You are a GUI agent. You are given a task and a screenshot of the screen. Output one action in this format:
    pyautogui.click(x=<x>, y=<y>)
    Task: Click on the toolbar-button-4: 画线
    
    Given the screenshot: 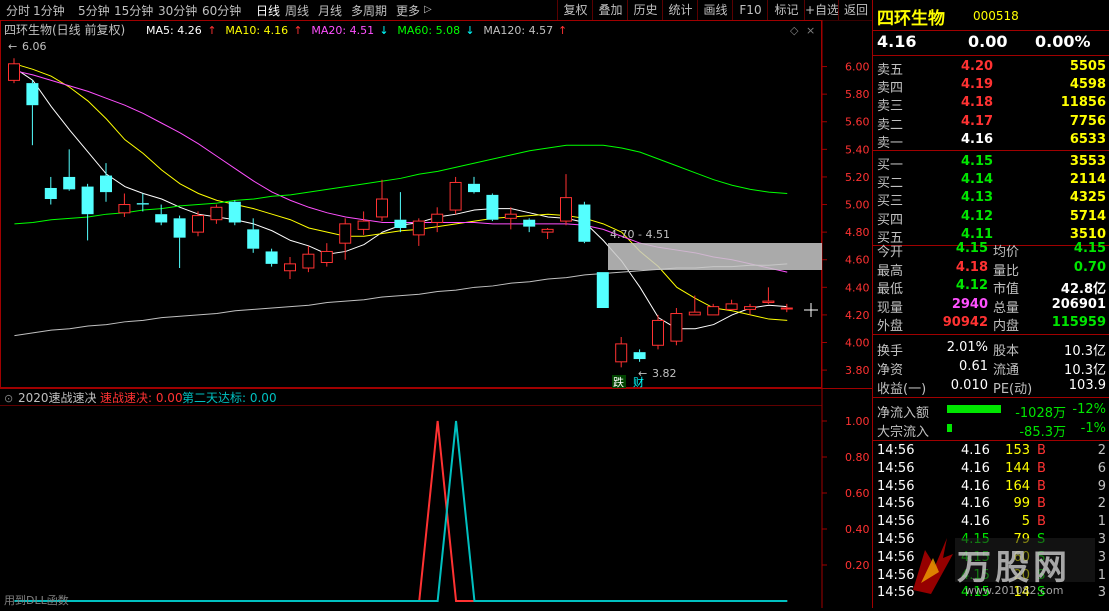 What is the action you would take?
    pyautogui.click(x=715, y=10)
    